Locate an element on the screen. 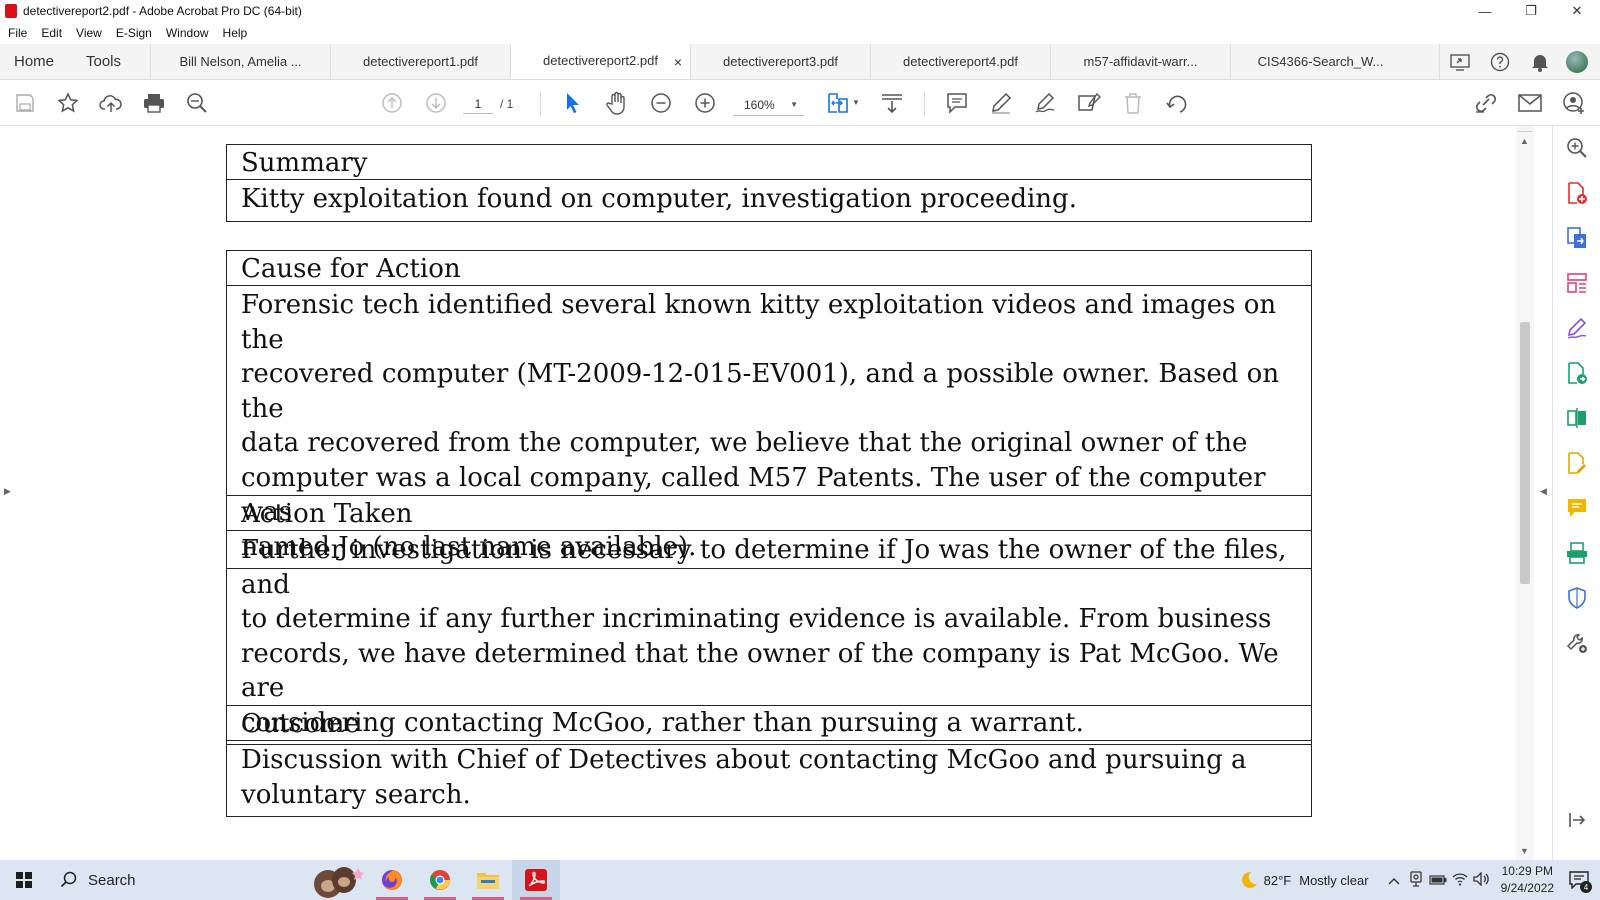 The height and width of the screenshot is (900, 1600). more-tools-icon is located at coordinates (1577, 643).